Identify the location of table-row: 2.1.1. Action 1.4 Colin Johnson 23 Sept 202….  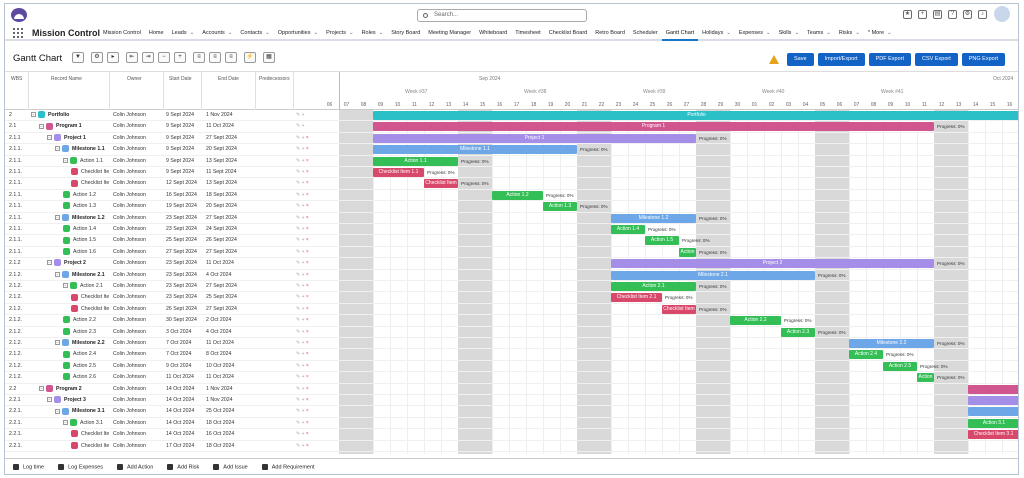
(511, 230).